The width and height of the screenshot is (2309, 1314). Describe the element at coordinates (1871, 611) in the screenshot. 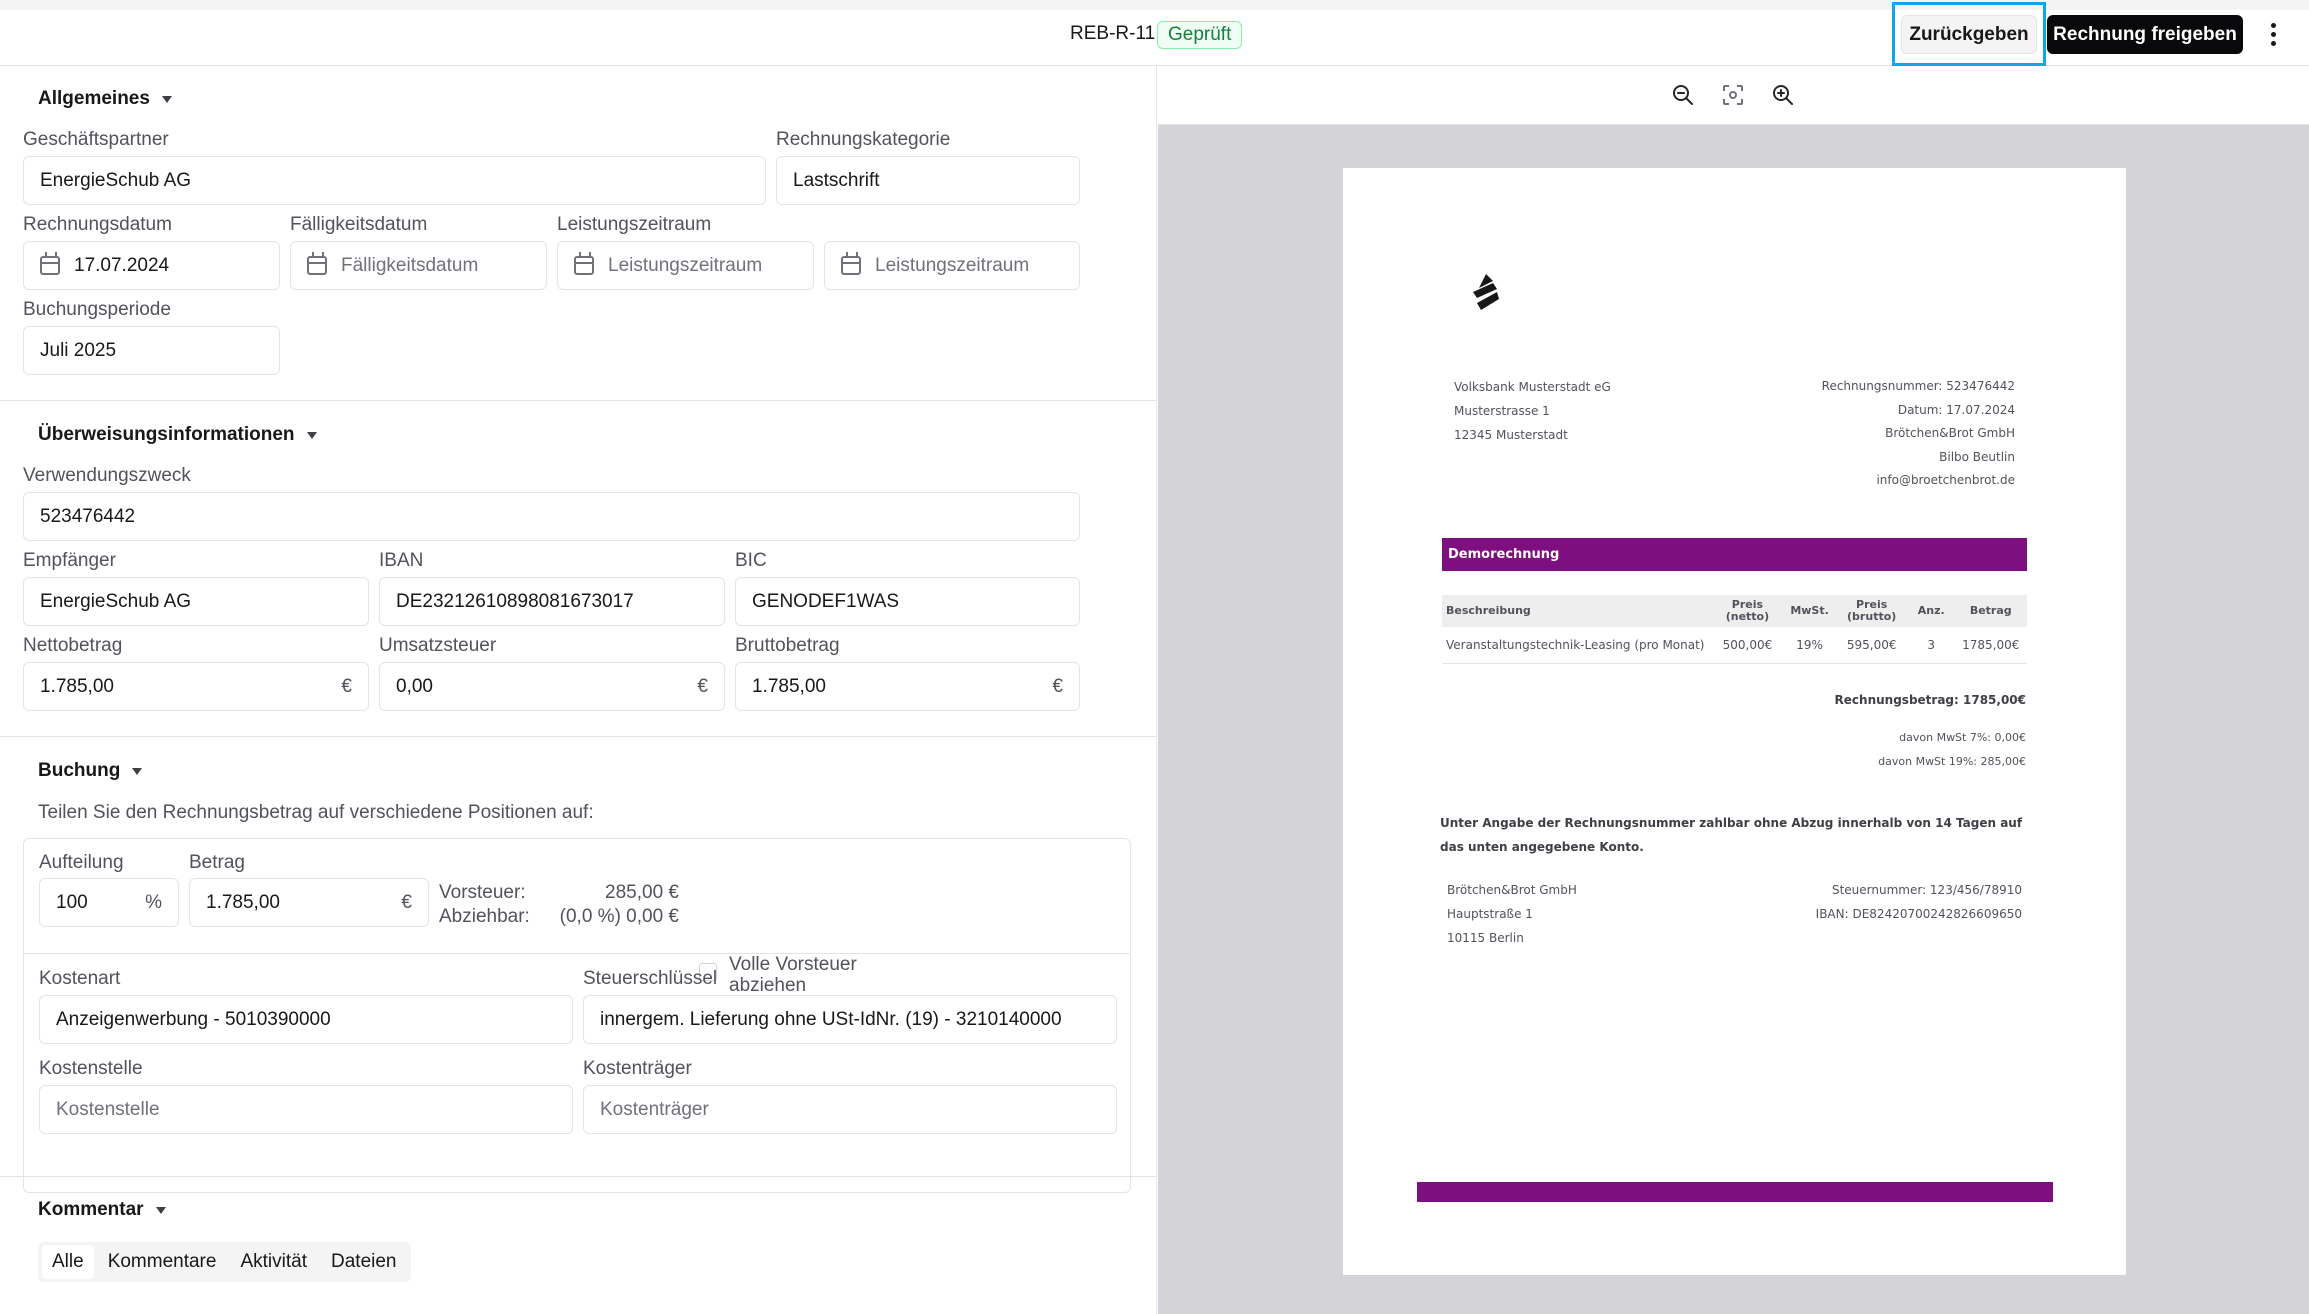

I see `column-header: Preis (brutto)` at that location.